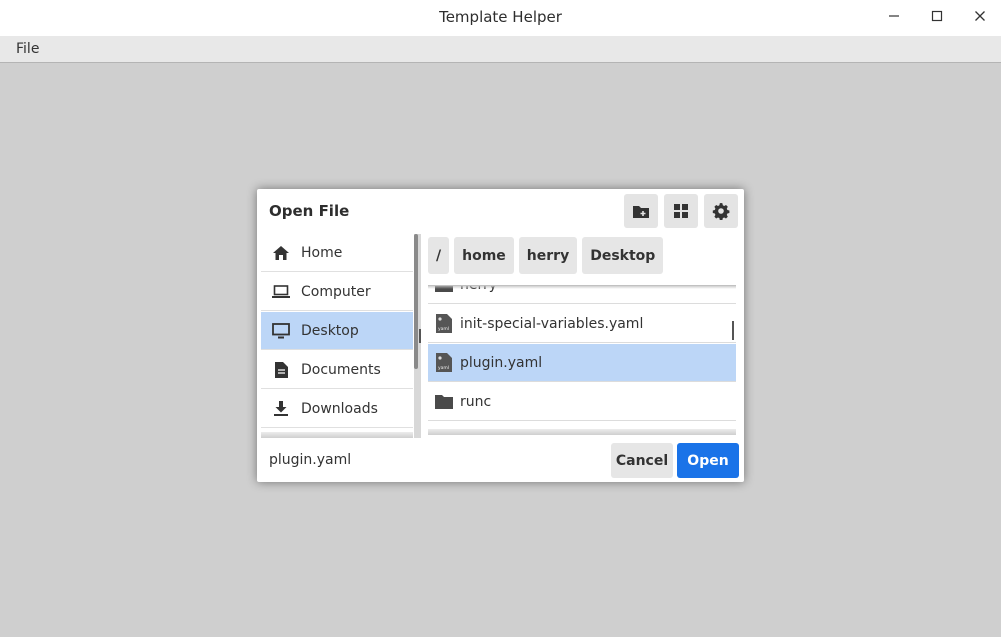 This screenshot has height=637, width=1003. Describe the element at coordinates (416, 301) in the screenshot. I see `sidebar-scrollbar-thumb` at that location.